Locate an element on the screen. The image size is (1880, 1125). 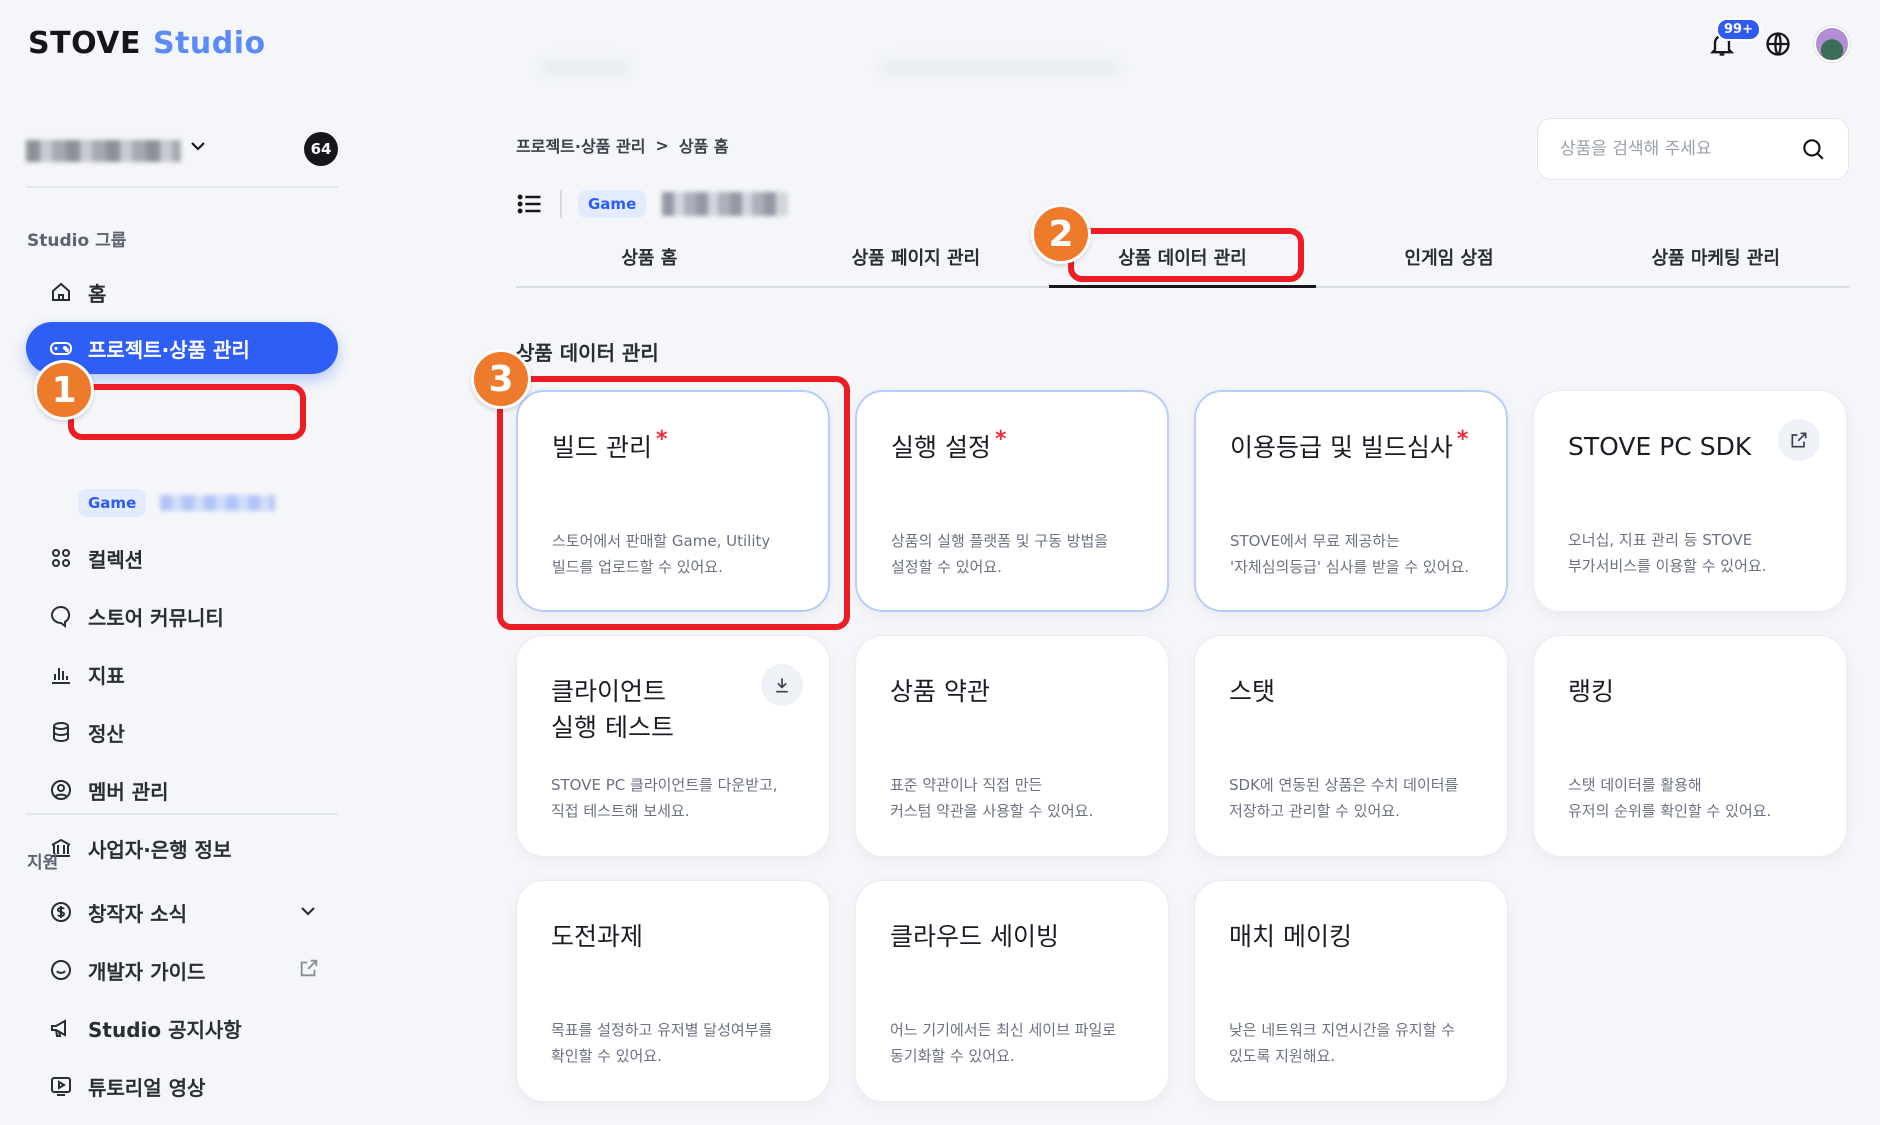
search-input is located at coordinates (1670, 149).